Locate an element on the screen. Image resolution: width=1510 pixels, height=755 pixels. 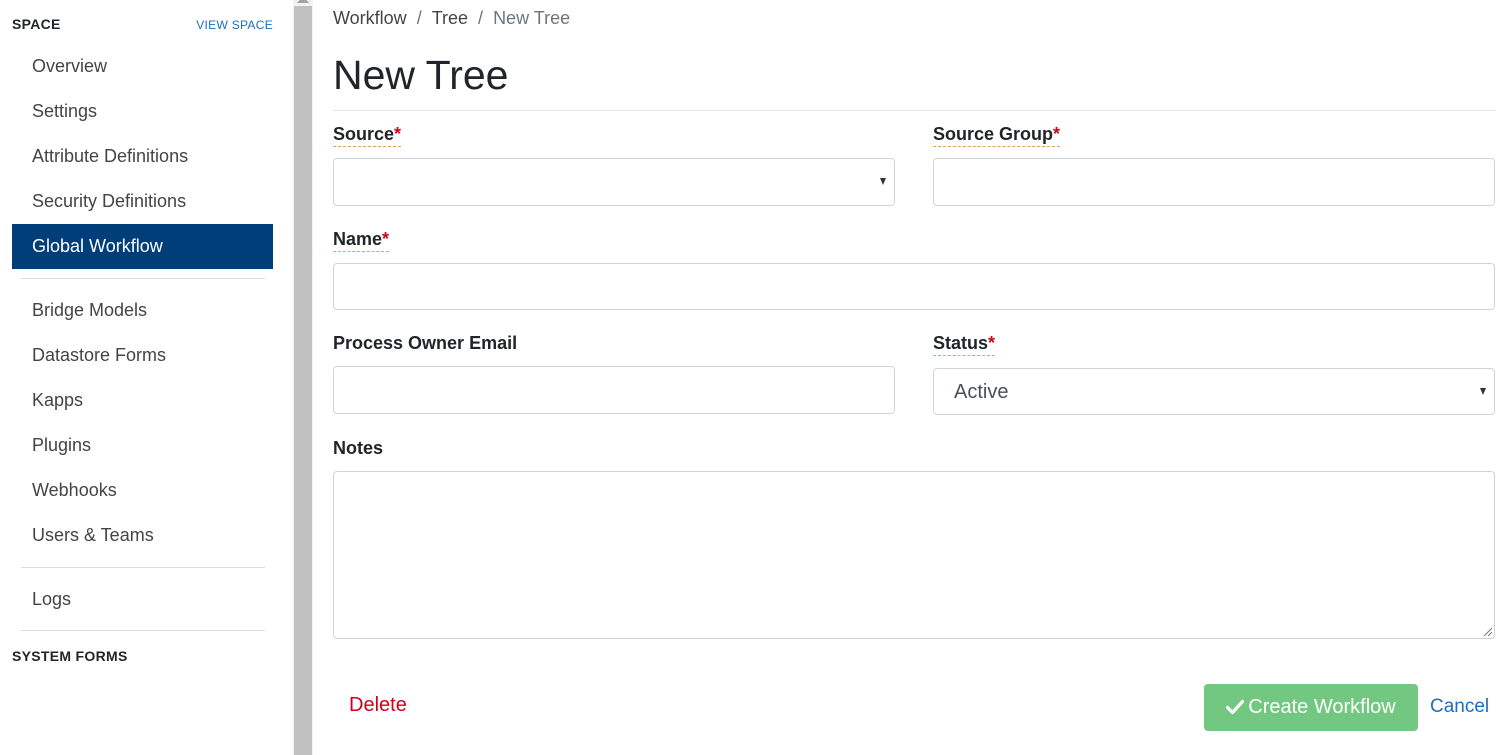
process-owner-email-label: Process Owner Email is located at coordinates (425, 343).